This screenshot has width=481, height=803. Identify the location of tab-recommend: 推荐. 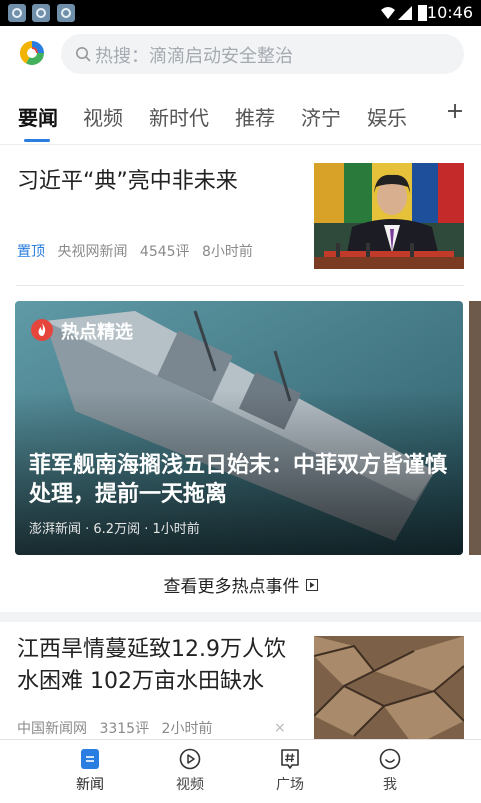
(255, 116).